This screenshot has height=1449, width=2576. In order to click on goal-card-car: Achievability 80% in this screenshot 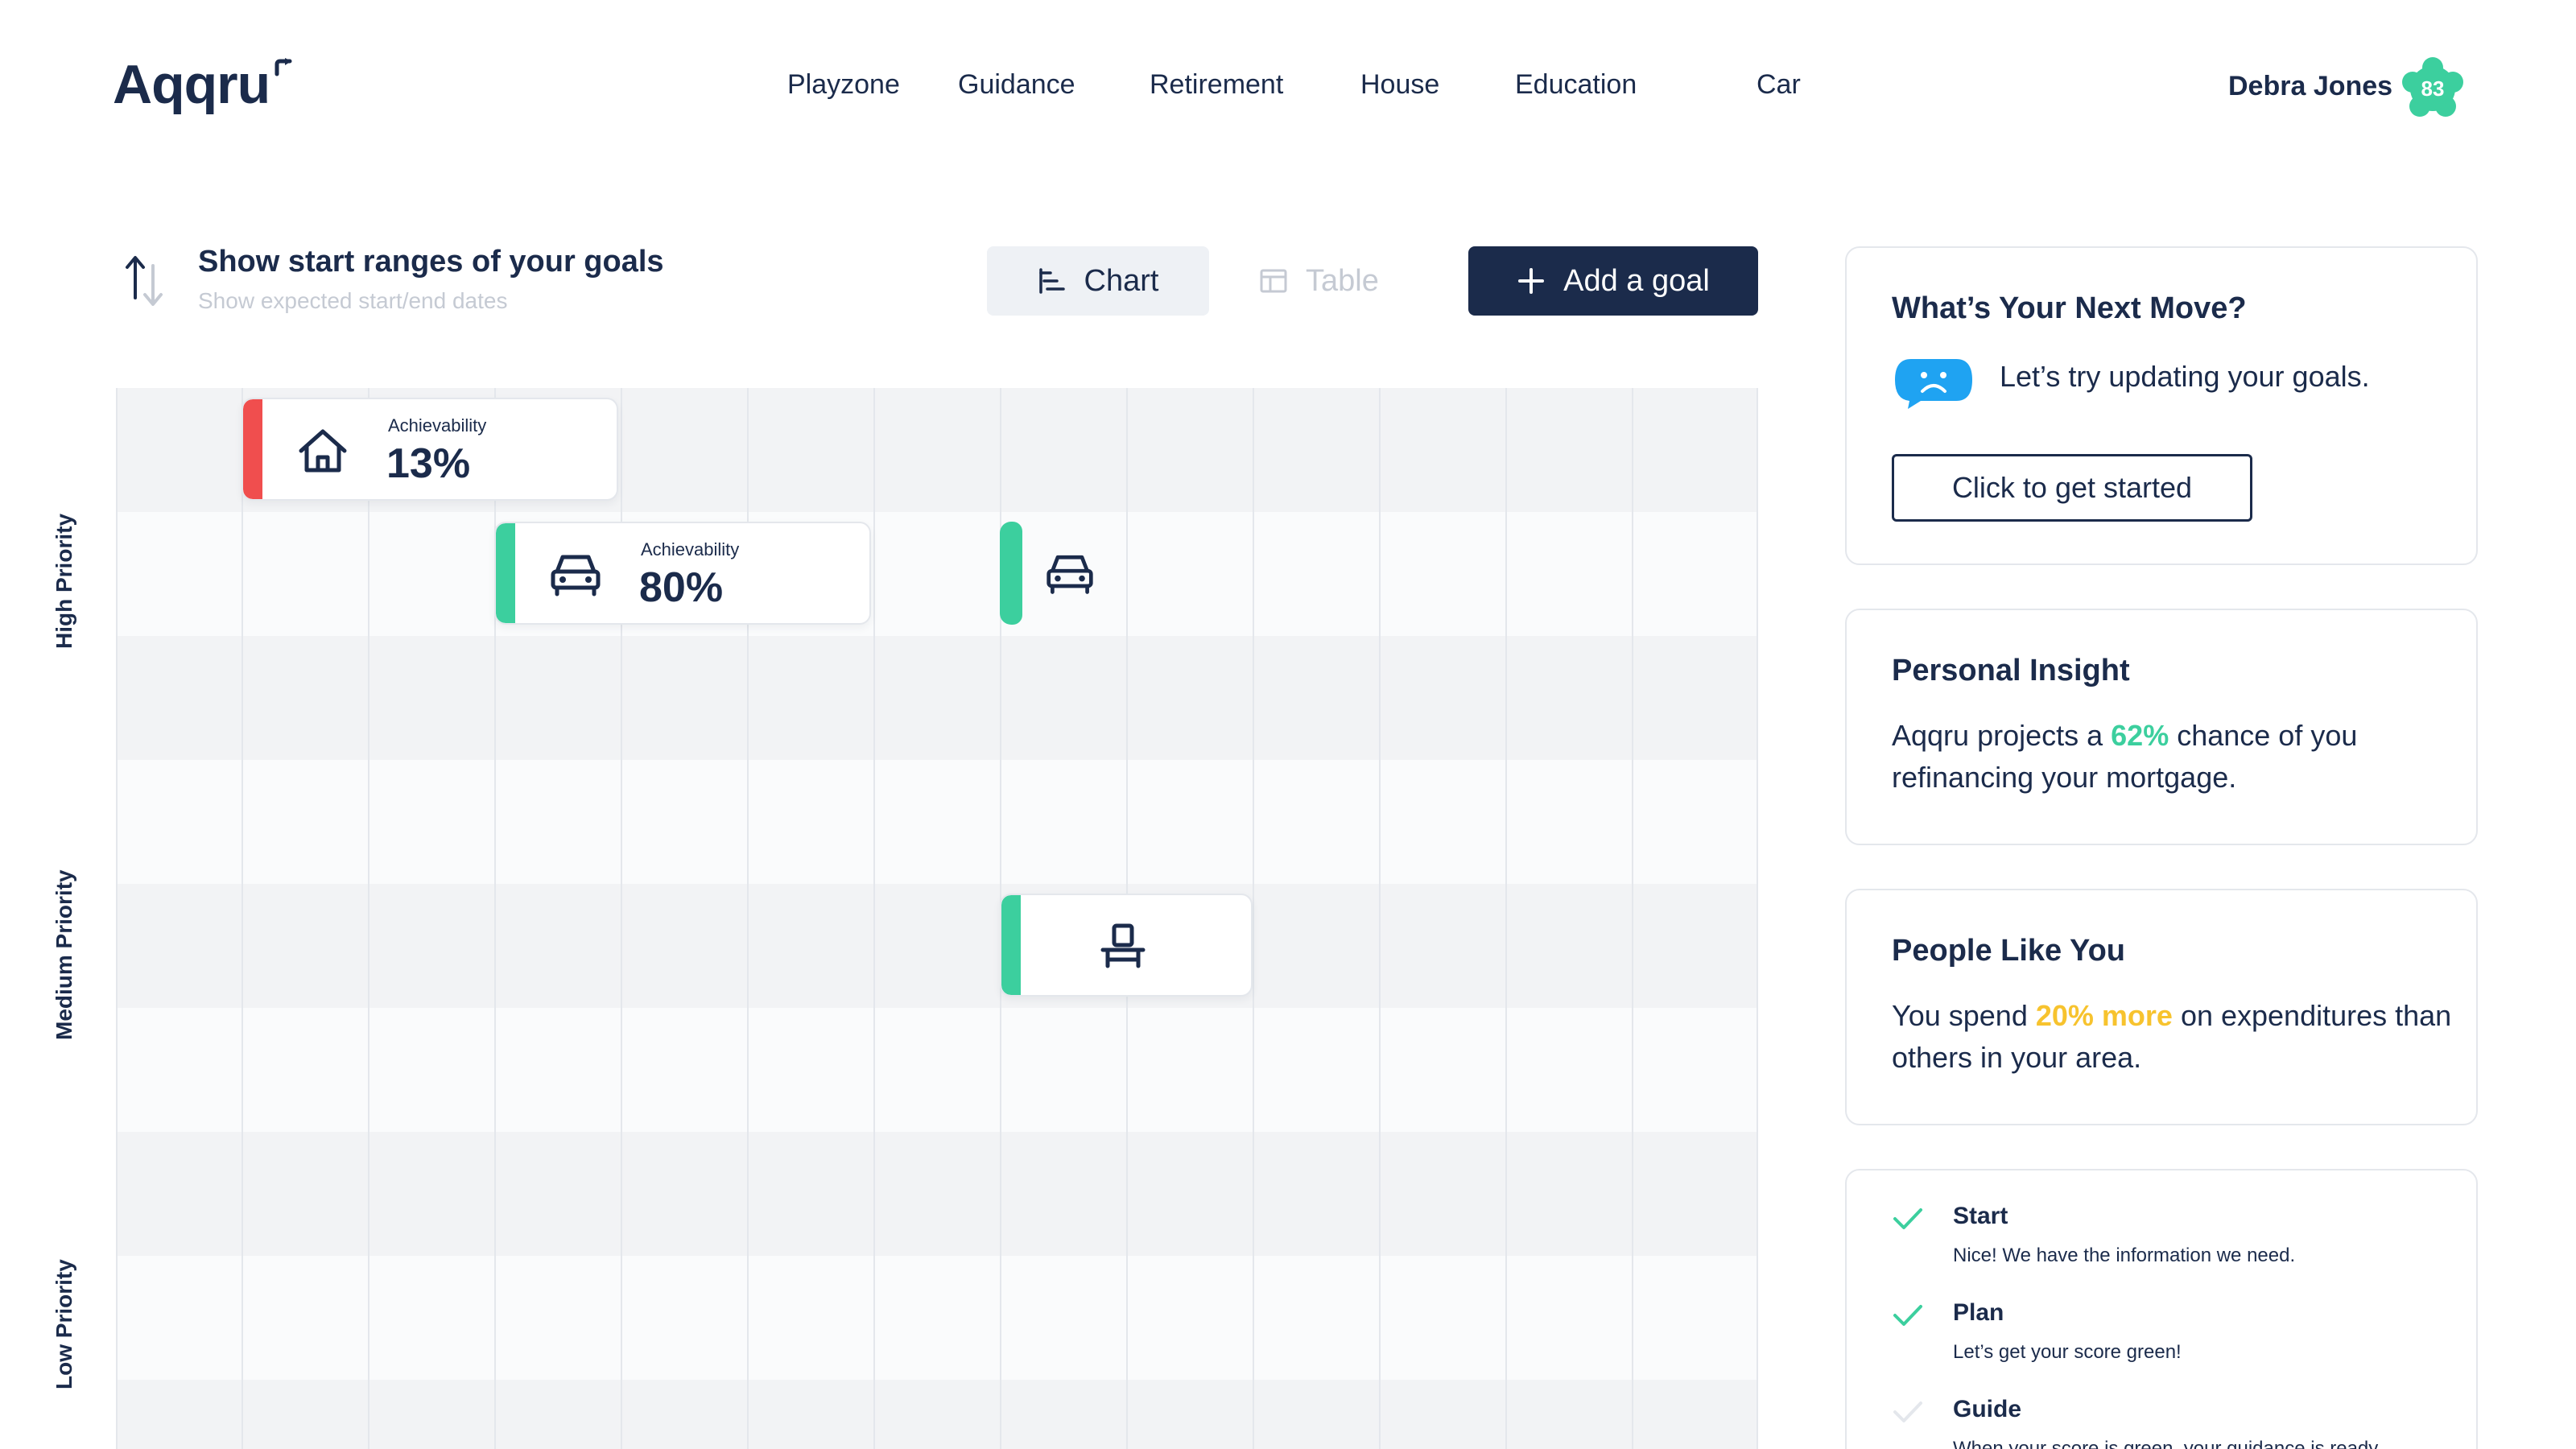, I will do `click(682, 573)`.